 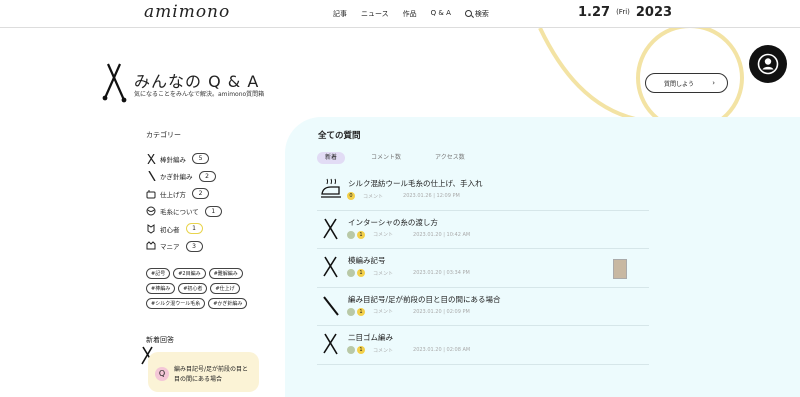 I want to click on tag-item: #記号, so click(x=158, y=273).